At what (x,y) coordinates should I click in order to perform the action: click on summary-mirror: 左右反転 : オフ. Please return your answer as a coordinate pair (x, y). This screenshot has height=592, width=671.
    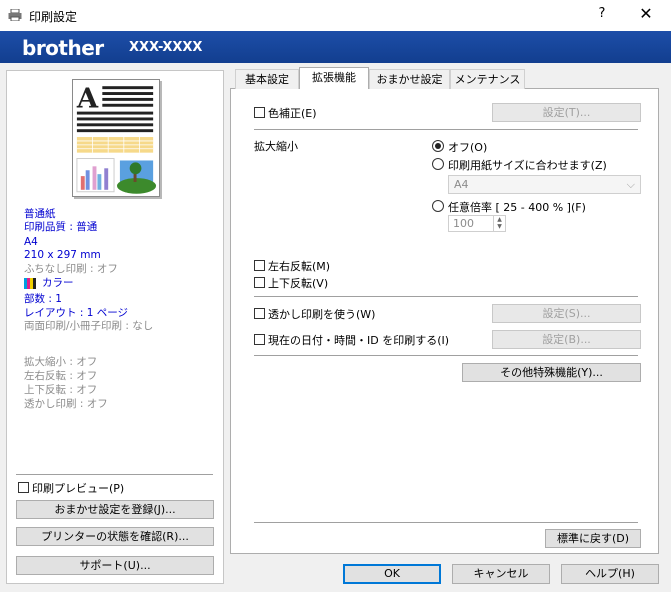
    Looking at the image, I should click on (61, 376).